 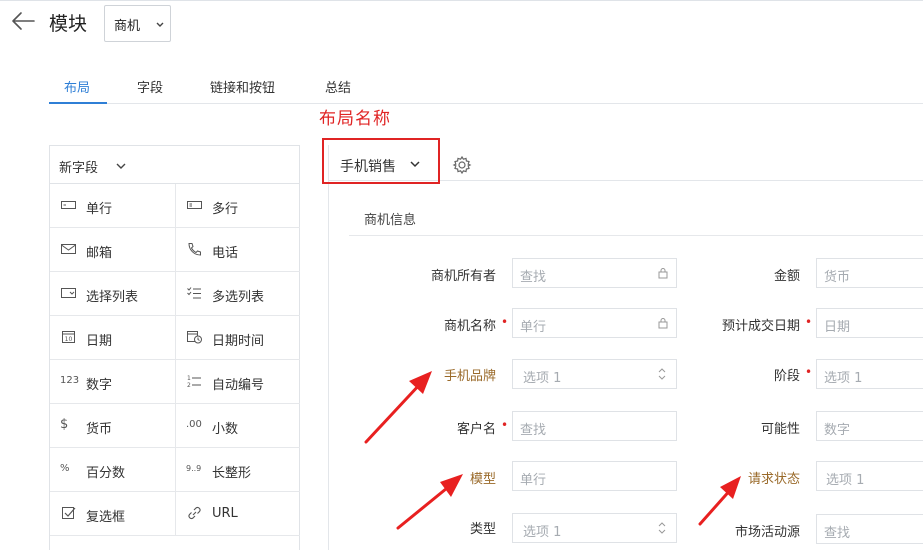 What do you see at coordinates (242, 86) in the screenshot?
I see `tab-links-buttons: 链接和按钮` at bounding box center [242, 86].